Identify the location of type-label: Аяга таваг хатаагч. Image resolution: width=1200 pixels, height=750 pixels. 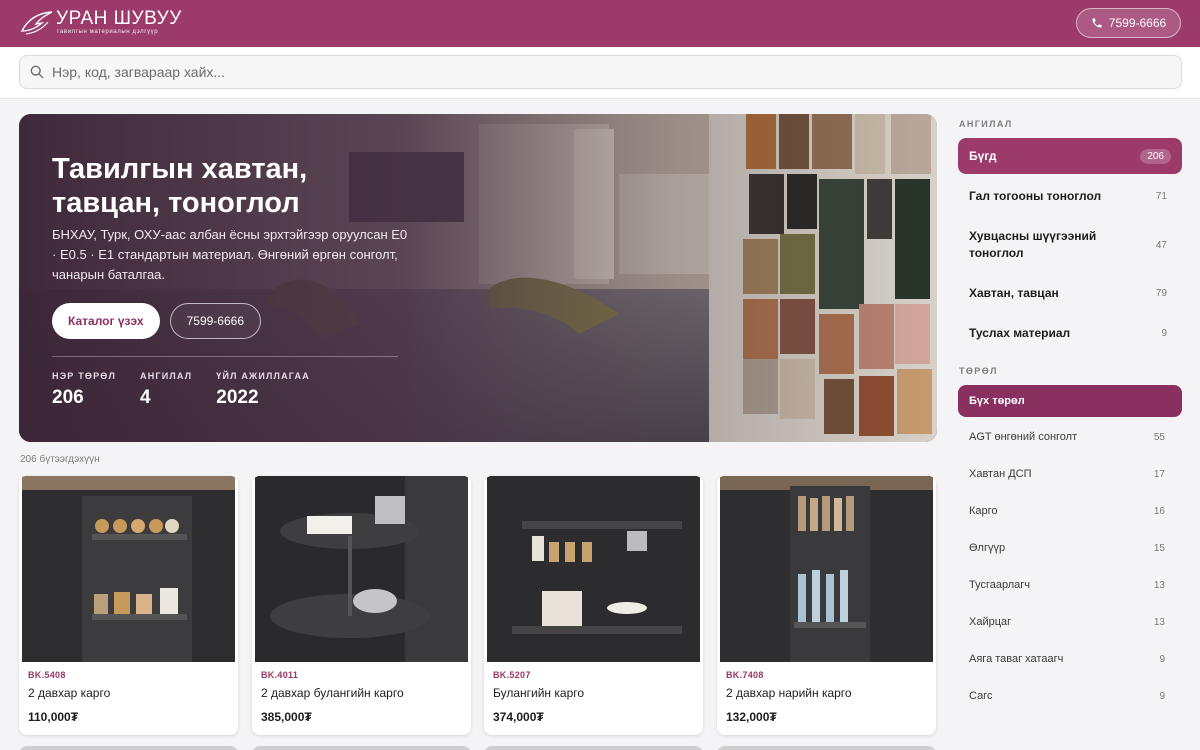
(1016, 659).